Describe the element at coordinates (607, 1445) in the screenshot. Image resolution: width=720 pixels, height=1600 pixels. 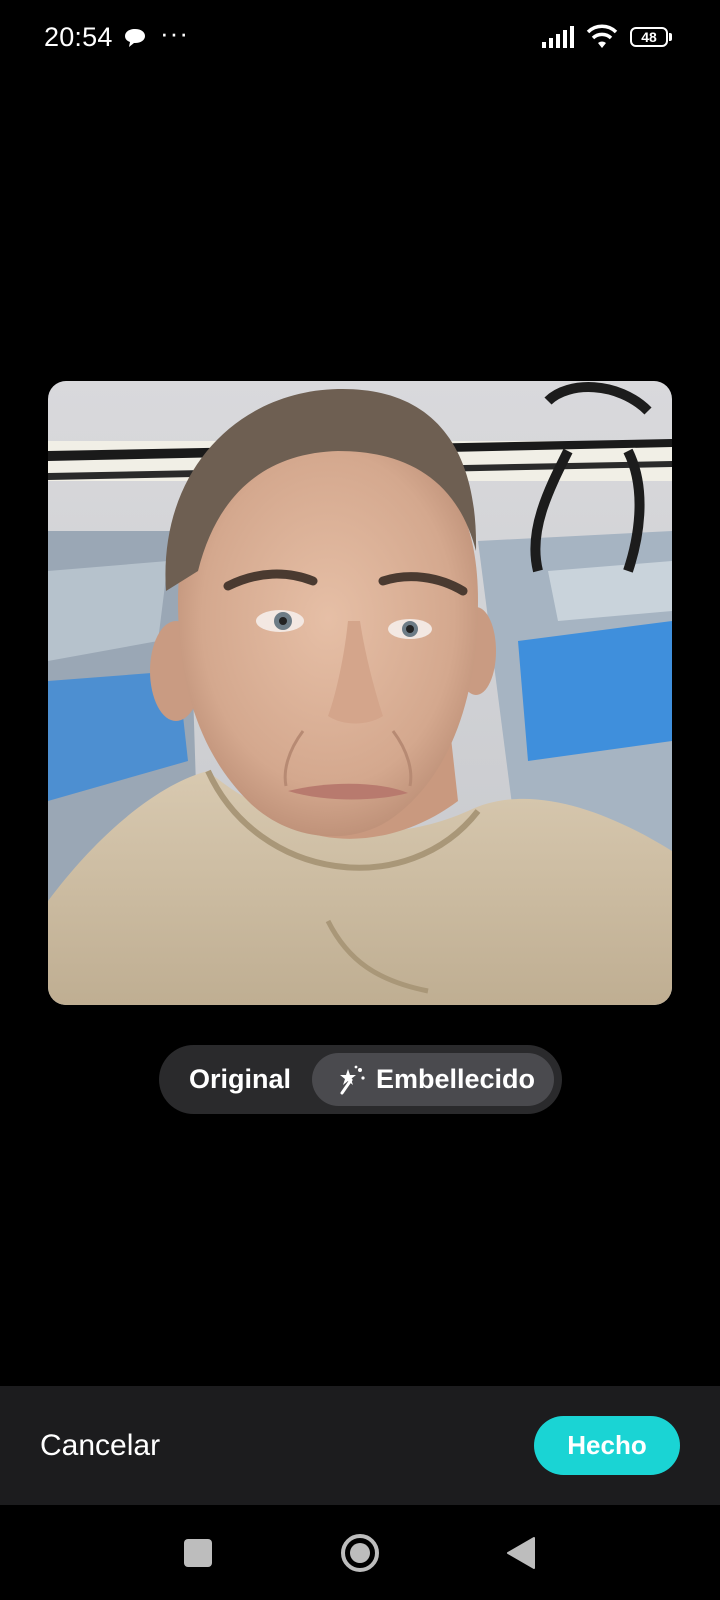
I see `done-button: Hecho` at that location.